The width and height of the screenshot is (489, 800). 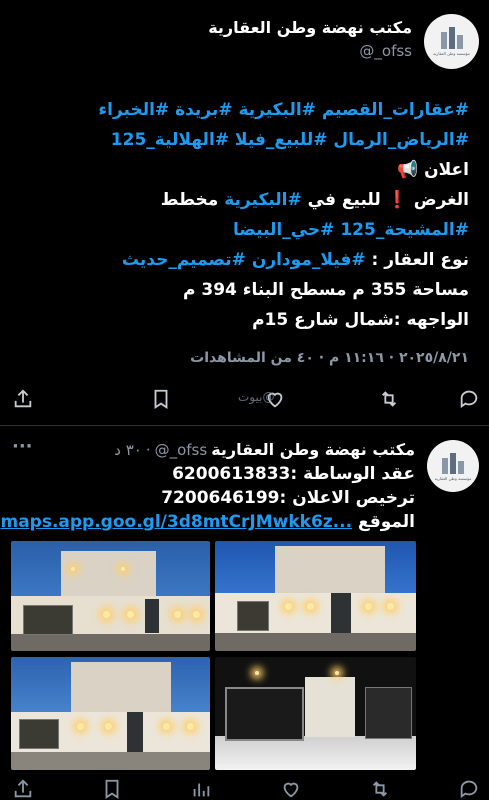 I want to click on avatar: مؤسسة وطن العقارية, so click(x=451, y=41).